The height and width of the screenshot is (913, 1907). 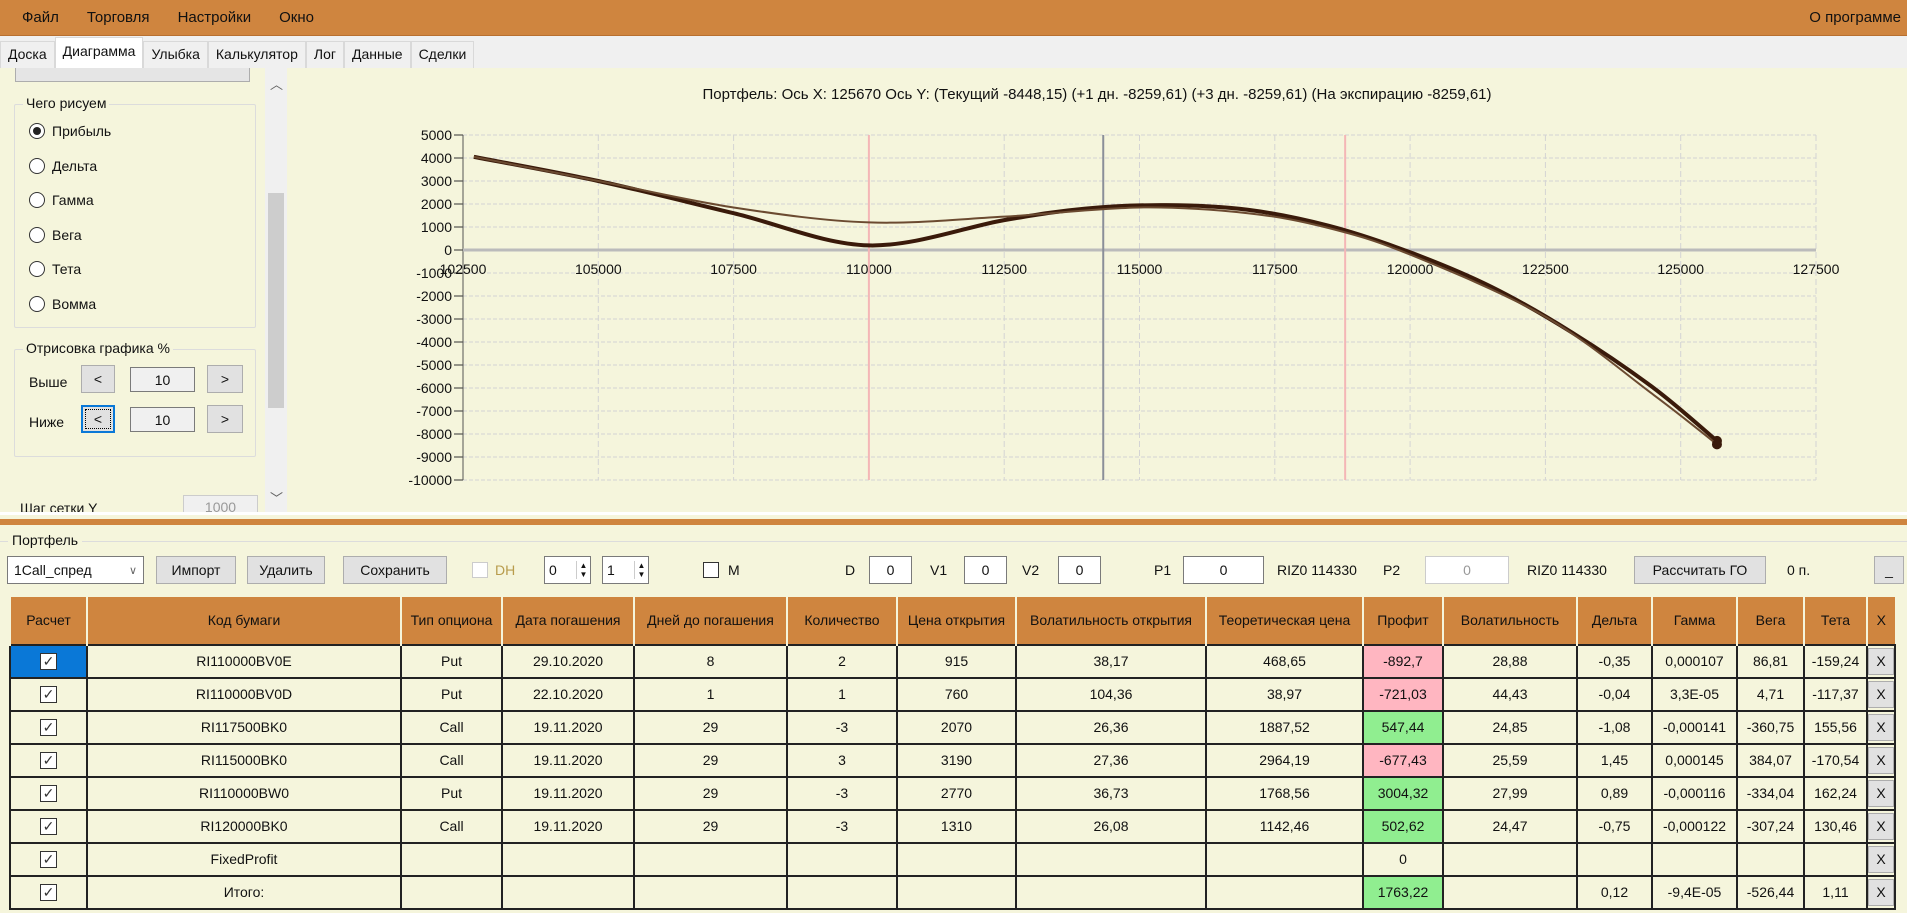 What do you see at coordinates (1881, 620) in the screenshot?
I see `column-header: X` at bounding box center [1881, 620].